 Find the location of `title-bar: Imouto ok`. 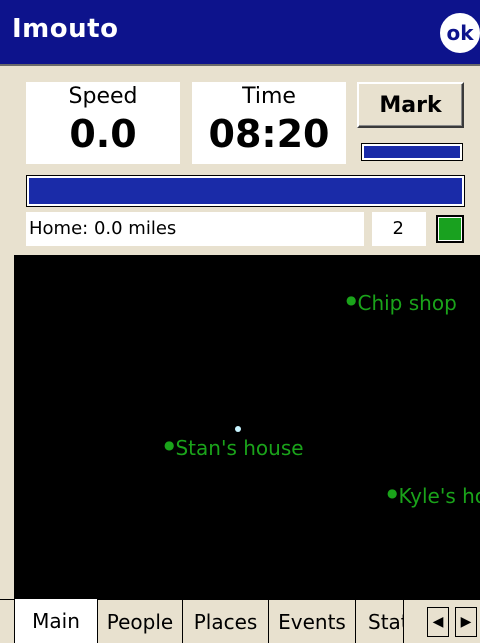

title-bar: Imouto ok is located at coordinates (240, 32).